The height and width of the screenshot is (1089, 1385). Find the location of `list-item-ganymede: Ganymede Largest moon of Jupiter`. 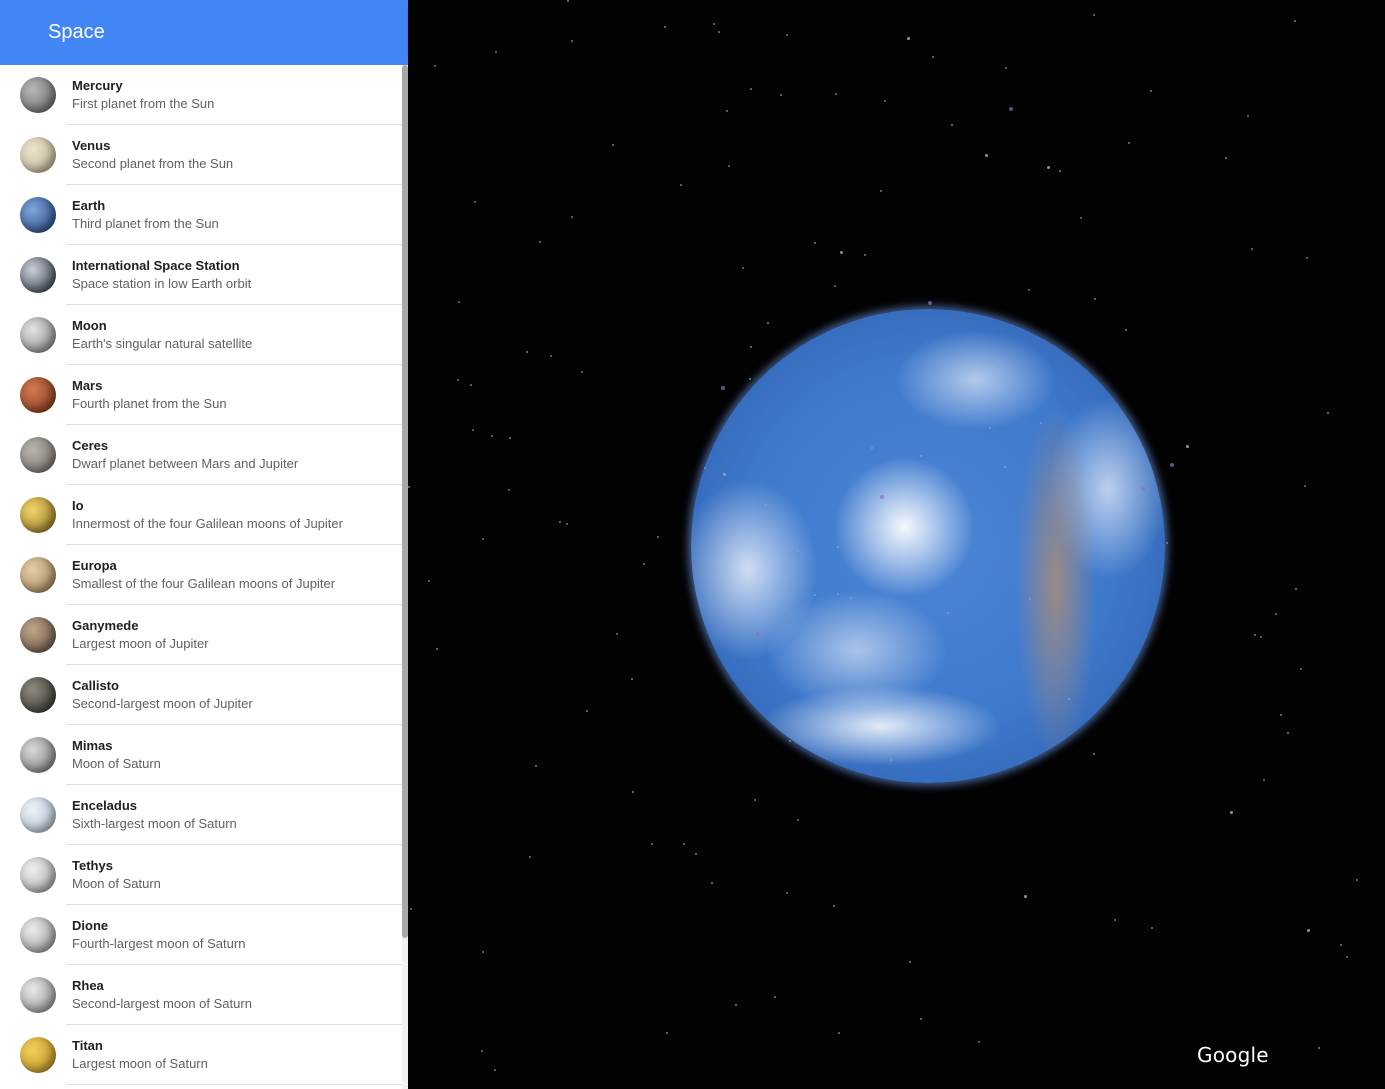

list-item-ganymede: Ganymede Largest moon of Jupiter is located at coordinates (201, 635).